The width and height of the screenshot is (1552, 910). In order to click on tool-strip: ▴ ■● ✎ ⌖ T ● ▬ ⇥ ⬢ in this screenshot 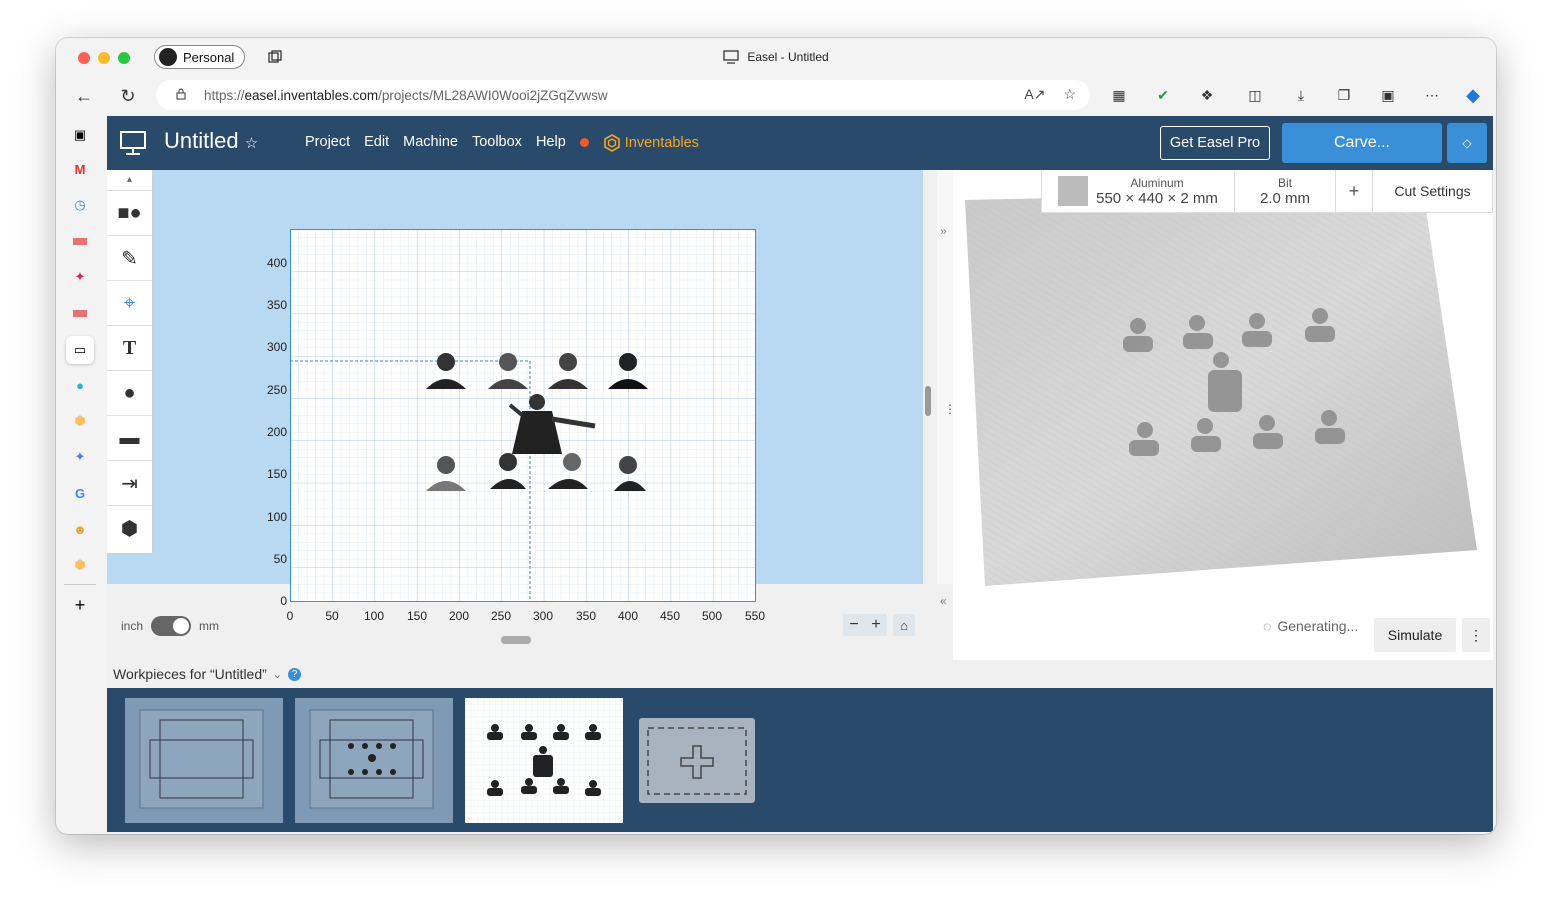, I will do `click(130, 361)`.